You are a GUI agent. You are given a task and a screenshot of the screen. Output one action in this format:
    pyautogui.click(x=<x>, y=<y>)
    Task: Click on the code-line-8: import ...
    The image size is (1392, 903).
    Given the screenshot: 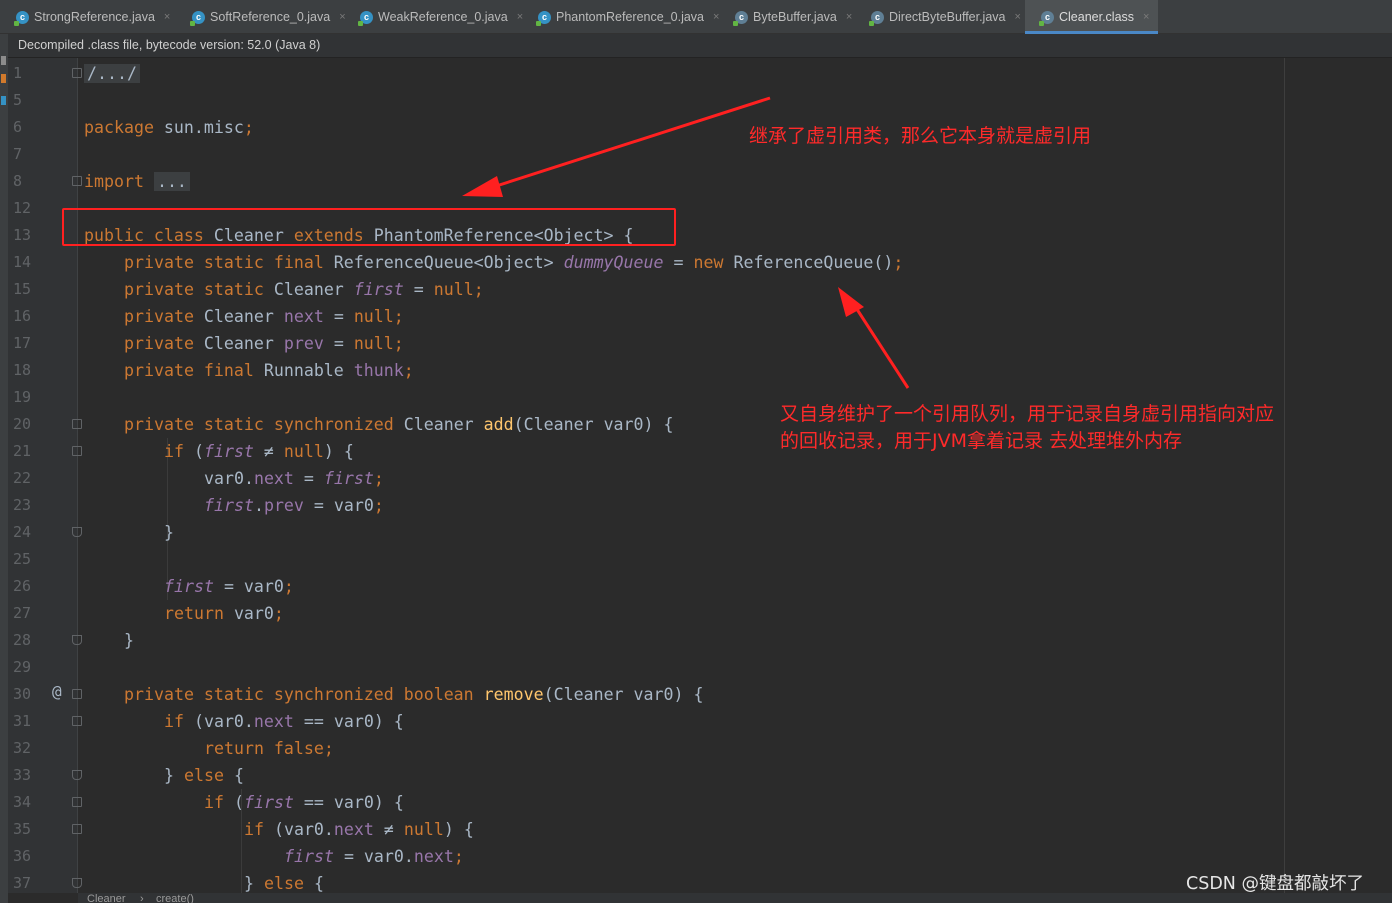 What is the action you would take?
    pyautogui.click(x=137, y=181)
    